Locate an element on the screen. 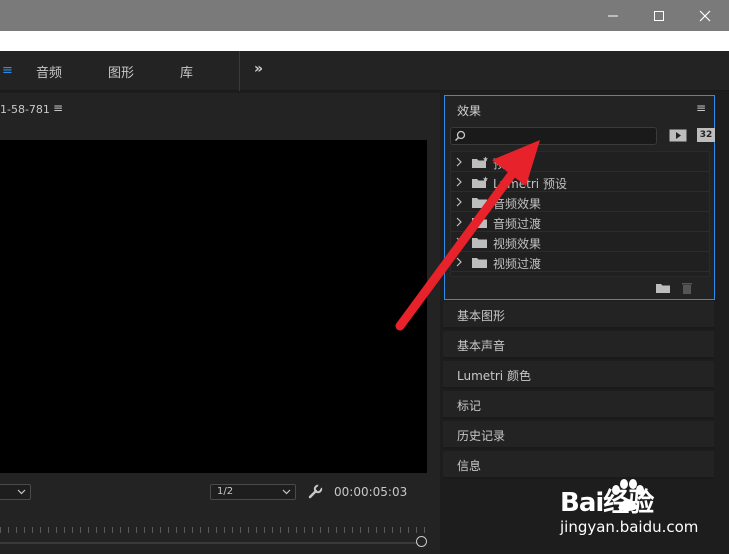 The height and width of the screenshot is (554, 729). baidu-jingyan-watermark: Bai经验 jingyan.baidu.com is located at coordinates (644, 516).